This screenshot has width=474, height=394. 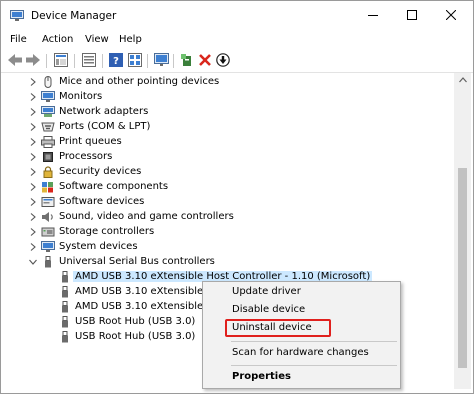 I want to click on tree-category-label: System devices, so click(x=98, y=246).